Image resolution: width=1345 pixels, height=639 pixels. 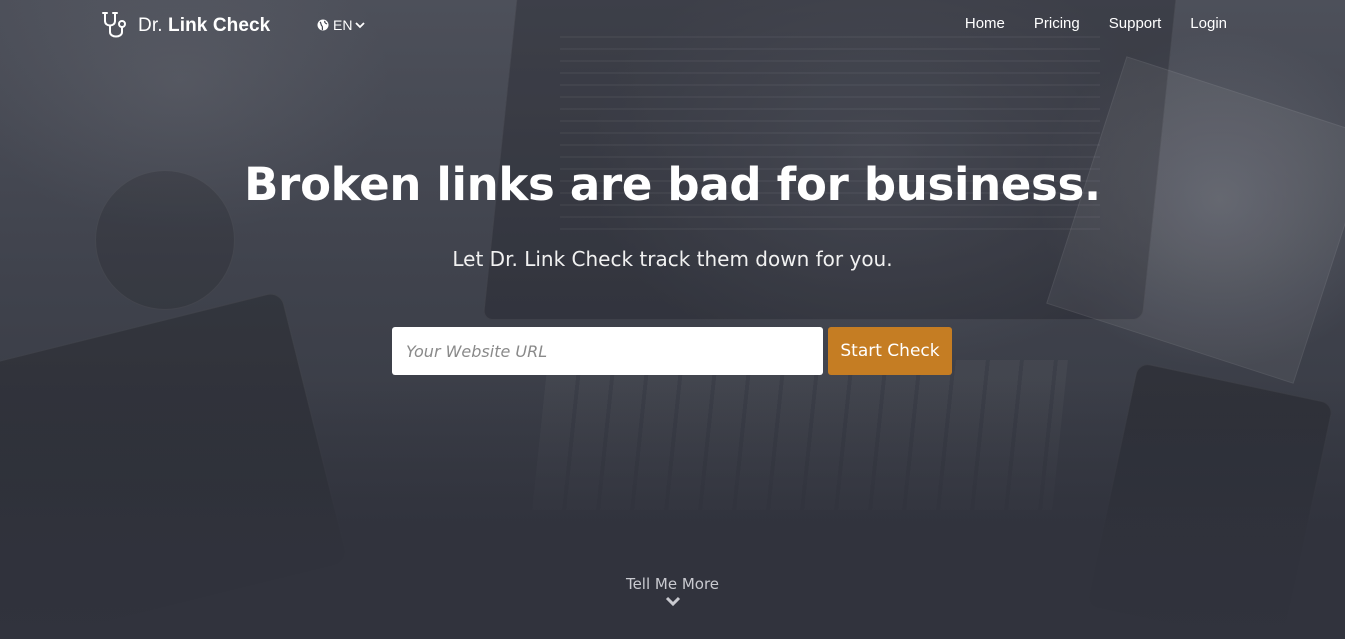 I want to click on nav-home: Home, so click(x=985, y=23).